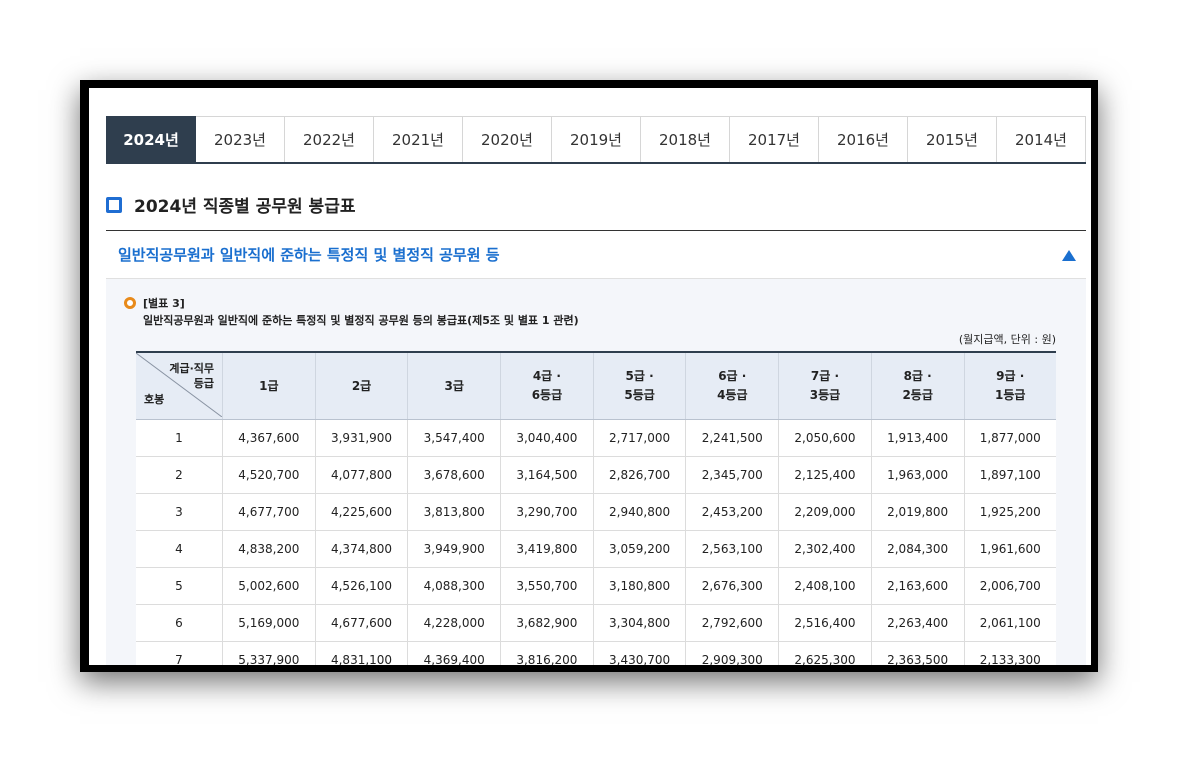 The width and height of the screenshot is (1198, 773). Describe the element at coordinates (917, 376) in the screenshot. I see `column-header-line: 8급 ·` at that location.